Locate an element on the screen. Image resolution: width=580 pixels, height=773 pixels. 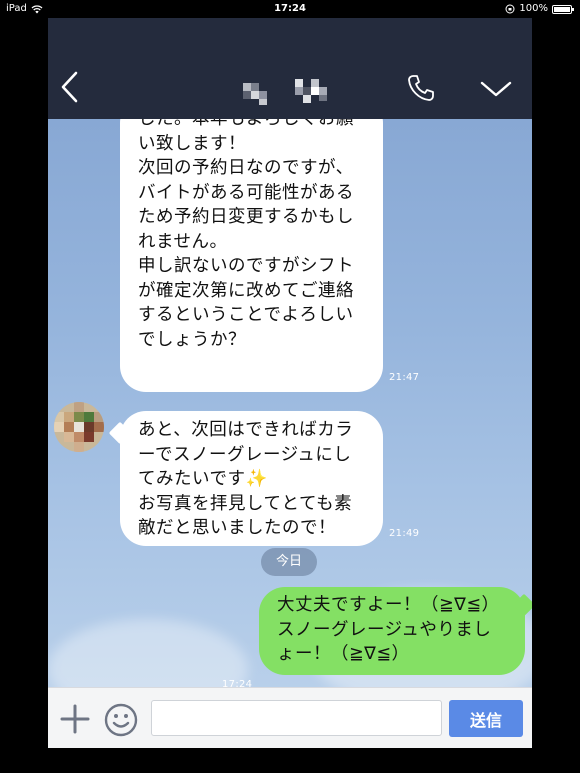
cloud-background is located at coordinates (148, 655).